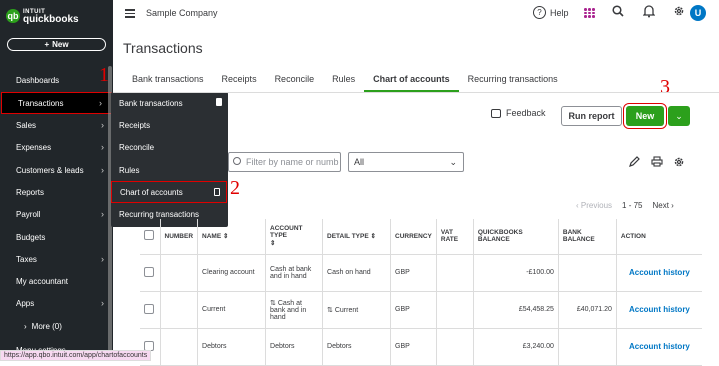 This screenshot has height=366, width=719. What do you see at coordinates (594, 205) in the screenshot?
I see `pager-previous: ‹ Previous` at bounding box center [594, 205].